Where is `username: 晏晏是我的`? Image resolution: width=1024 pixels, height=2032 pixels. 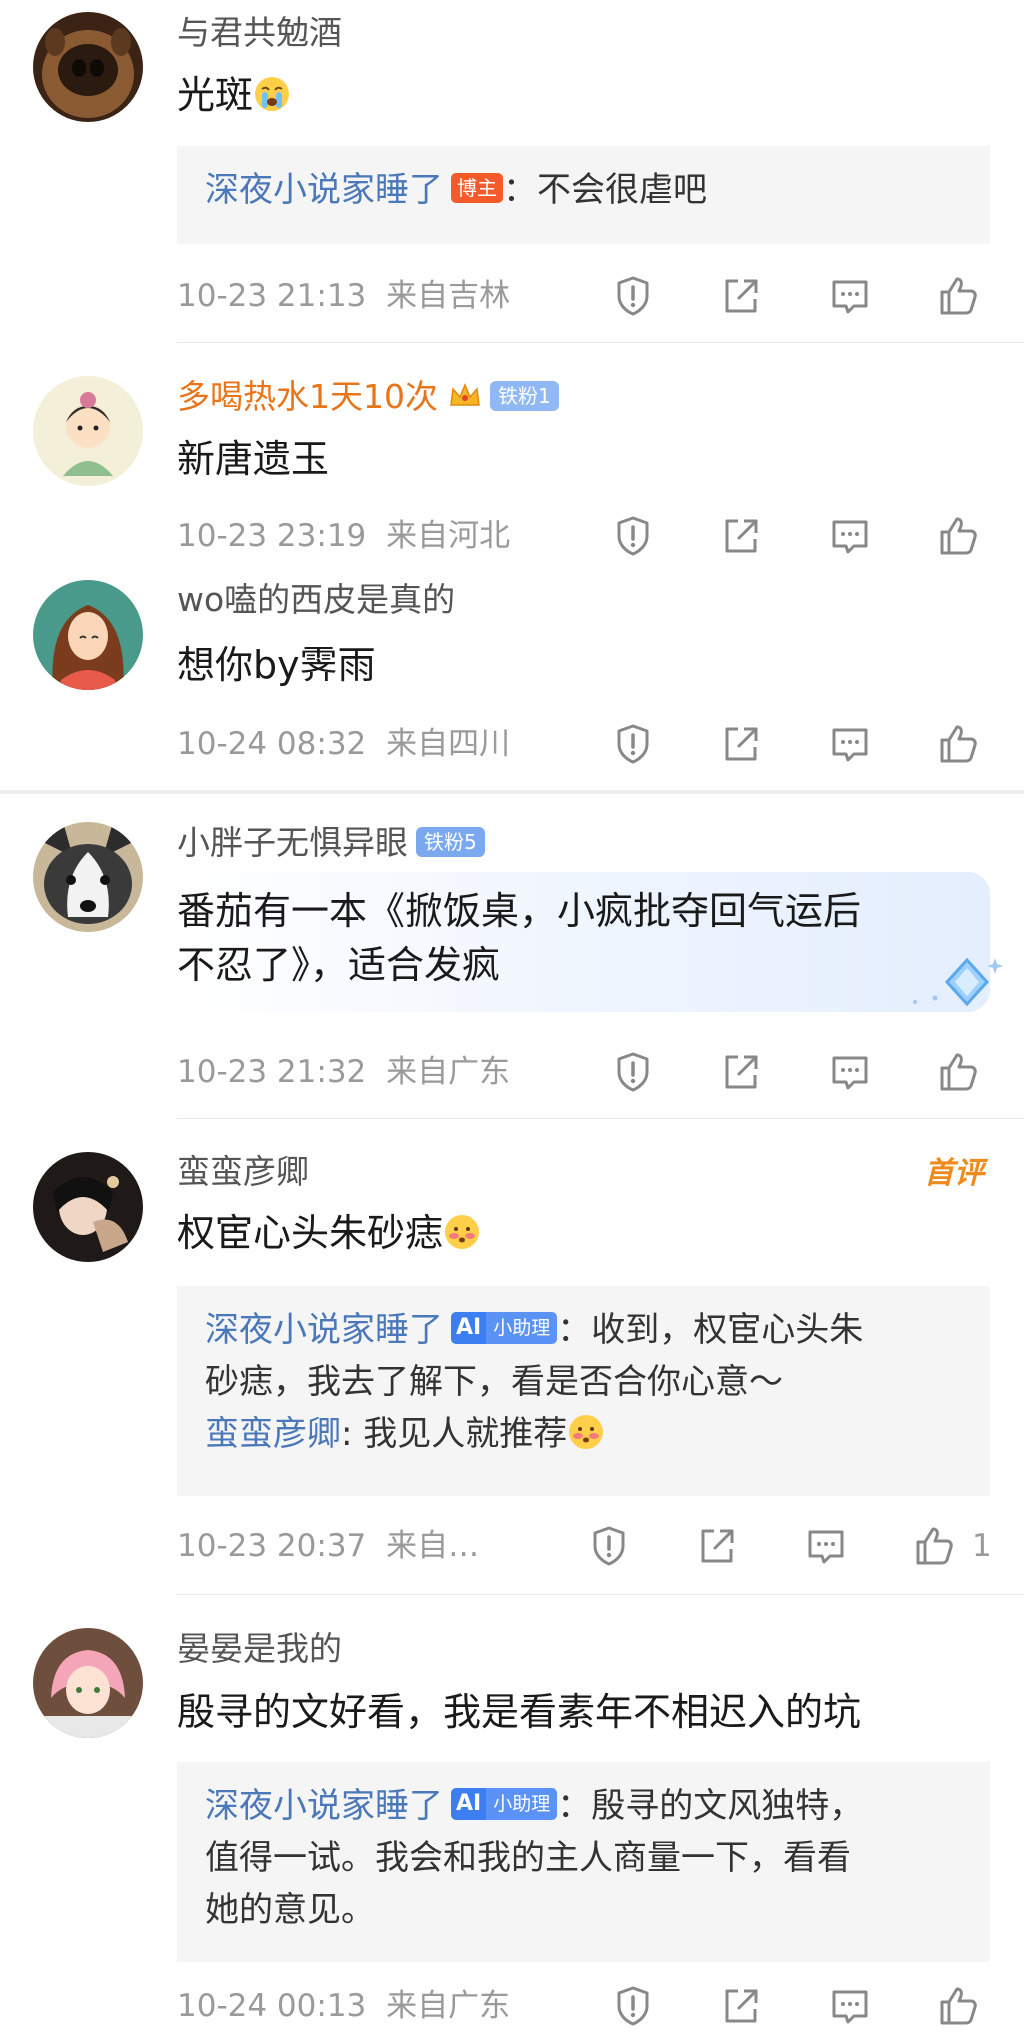
username: 晏晏是我的 is located at coordinates (259, 1649).